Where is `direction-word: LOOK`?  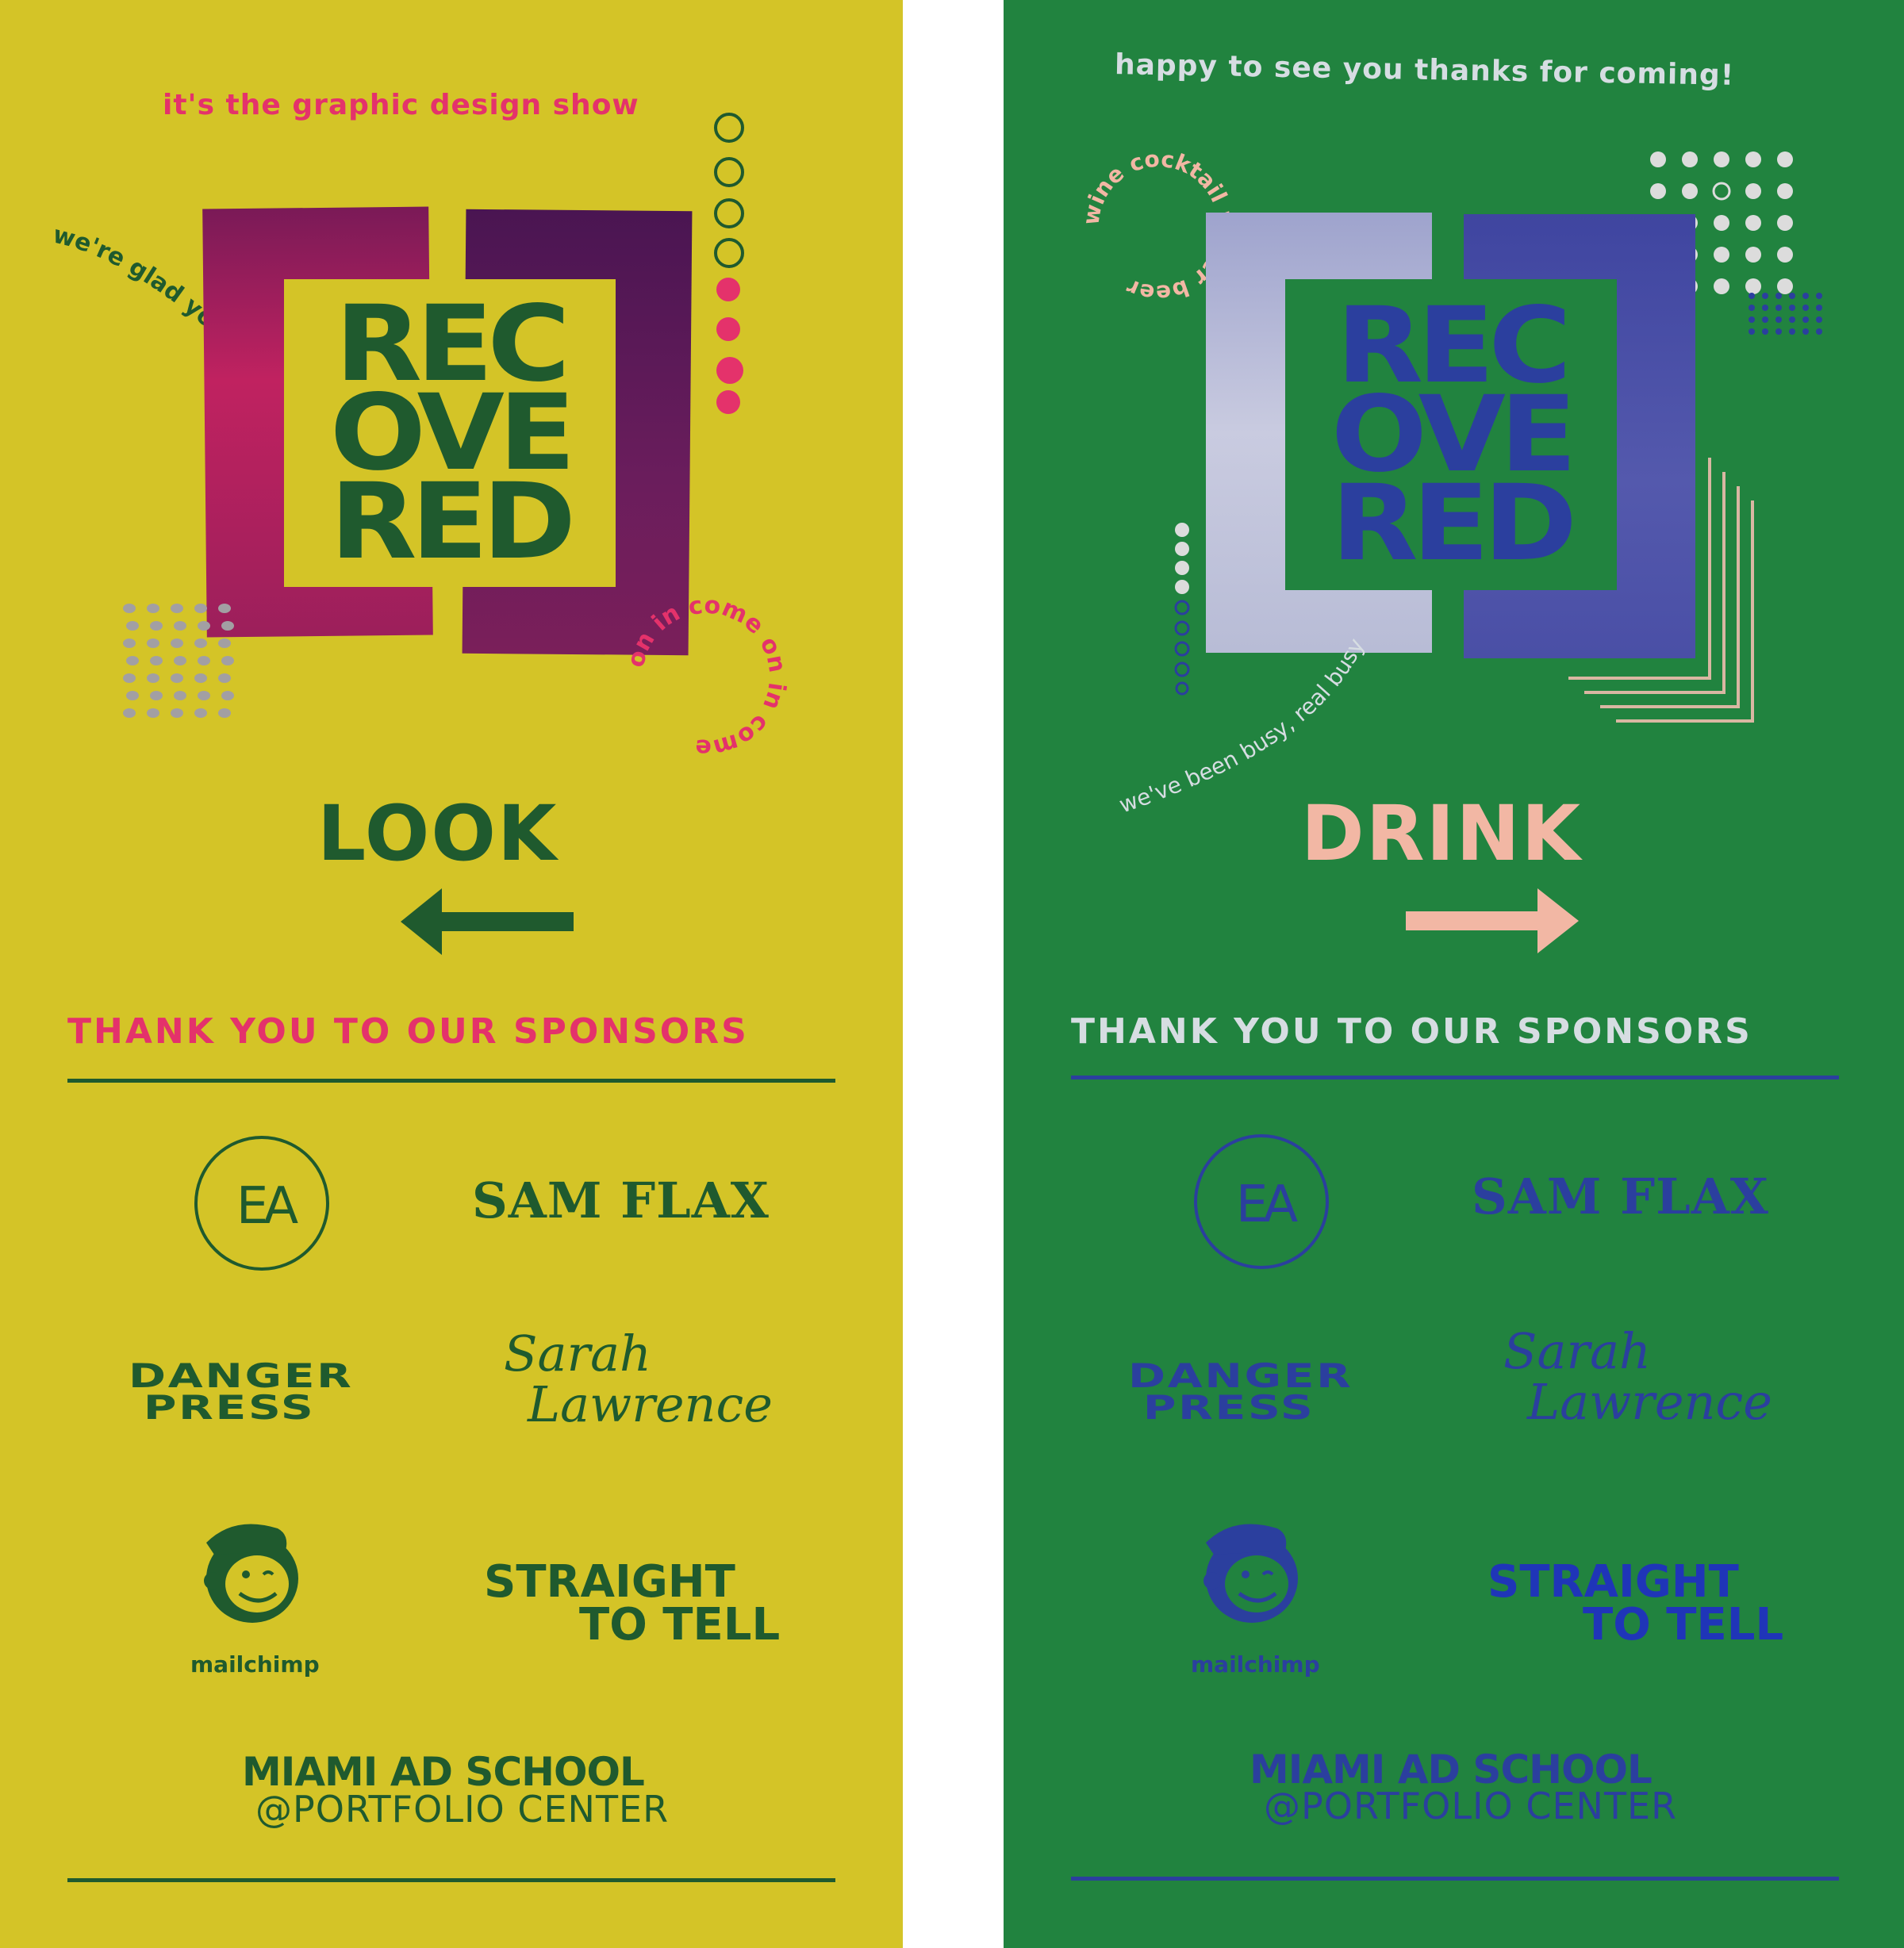 direction-word: LOOK is located at coordinates (438, 833).